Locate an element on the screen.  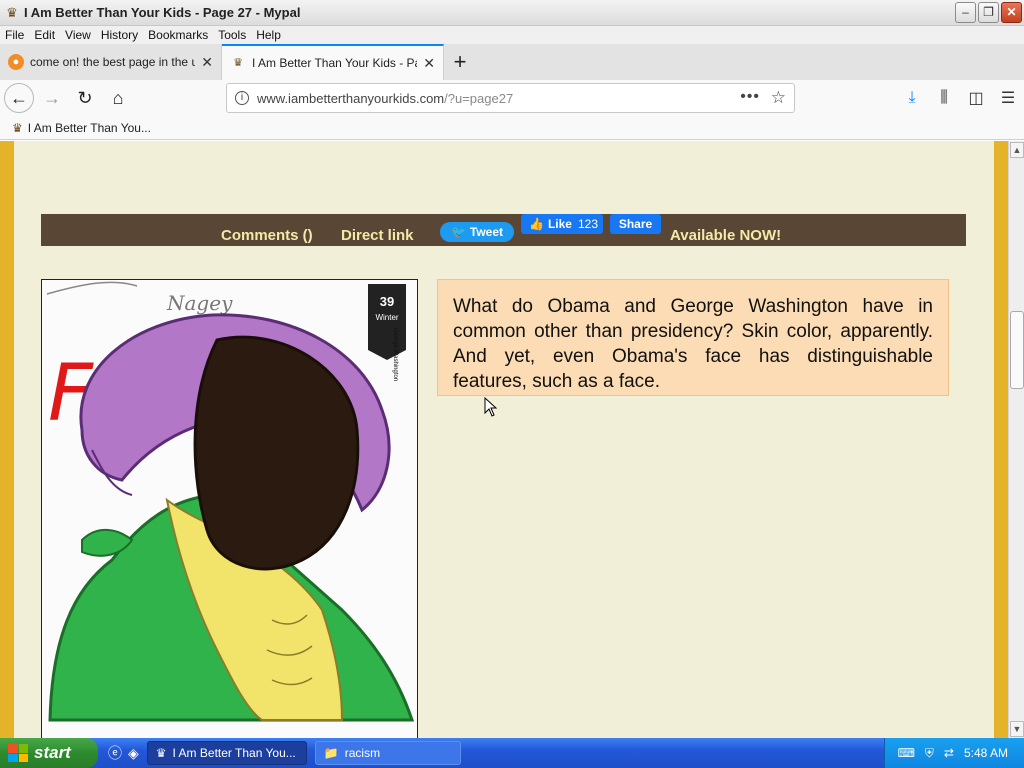
close-button: ✕ is located at coordinates (1011, 12).